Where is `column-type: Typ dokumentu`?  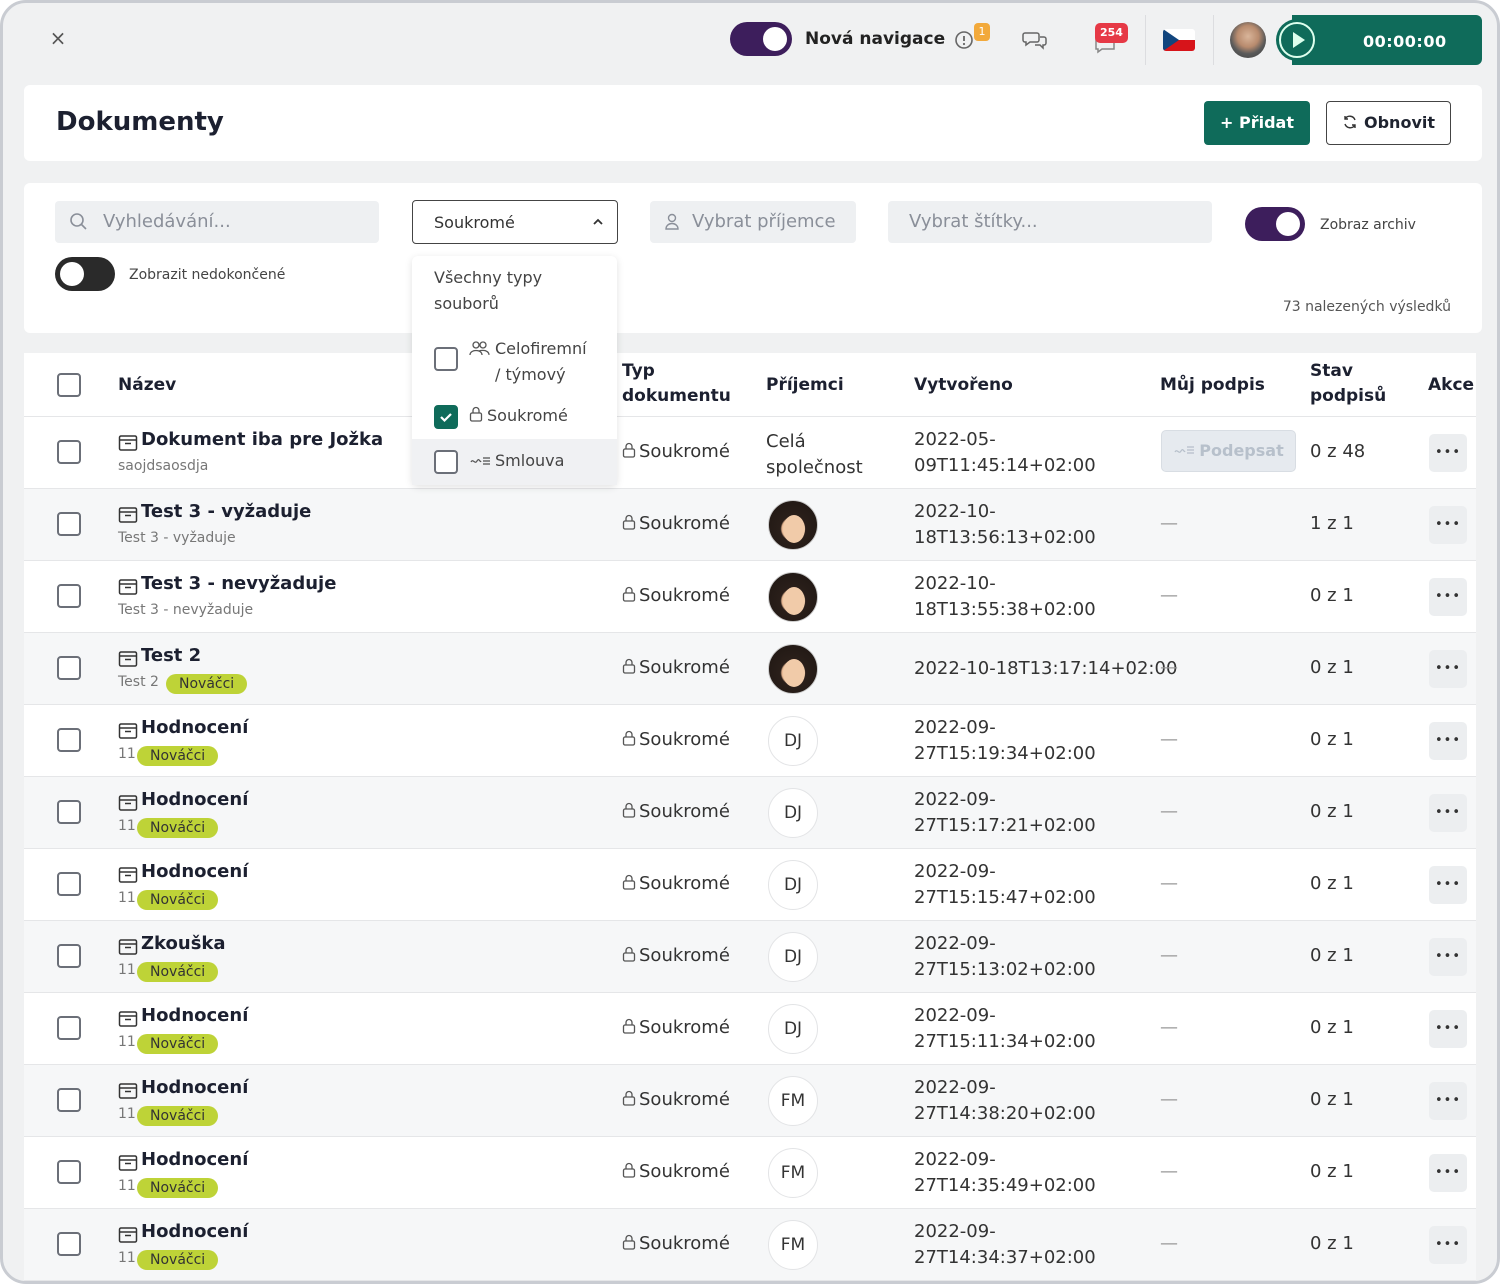 column-type: Typ dokumentu is located at coordinates (676, 384).